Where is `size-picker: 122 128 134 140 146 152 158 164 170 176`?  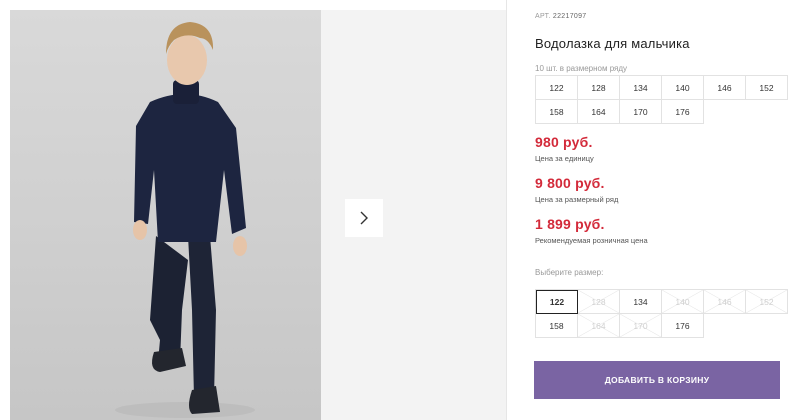 size-picker: 122 128 134 140 146 152 158 164 170 176 is located at coordinates (661, 313).